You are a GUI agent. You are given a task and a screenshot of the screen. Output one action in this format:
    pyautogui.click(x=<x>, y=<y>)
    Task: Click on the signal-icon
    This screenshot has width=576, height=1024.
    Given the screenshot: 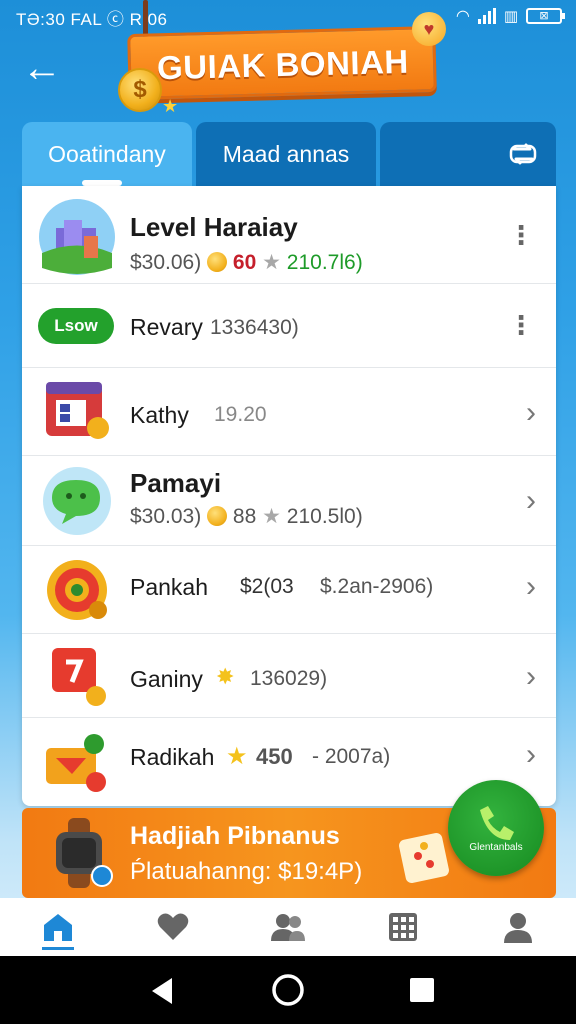 What is the action you would take?
    pyautogui.click(x=486, y=16)
    